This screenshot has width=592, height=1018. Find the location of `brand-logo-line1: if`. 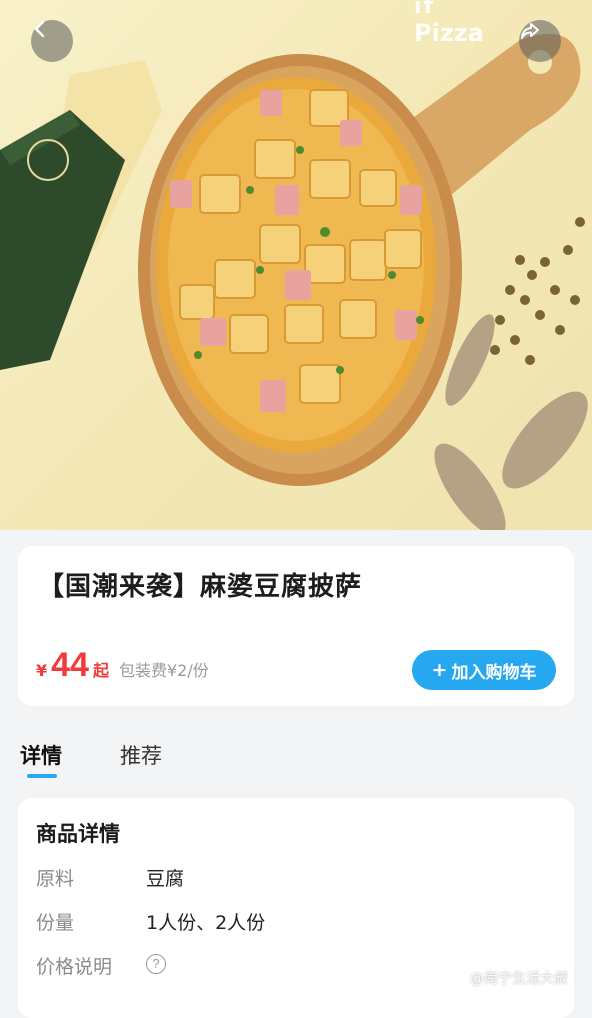

brand-logo-line1: if is located at coordinates (425, 9).